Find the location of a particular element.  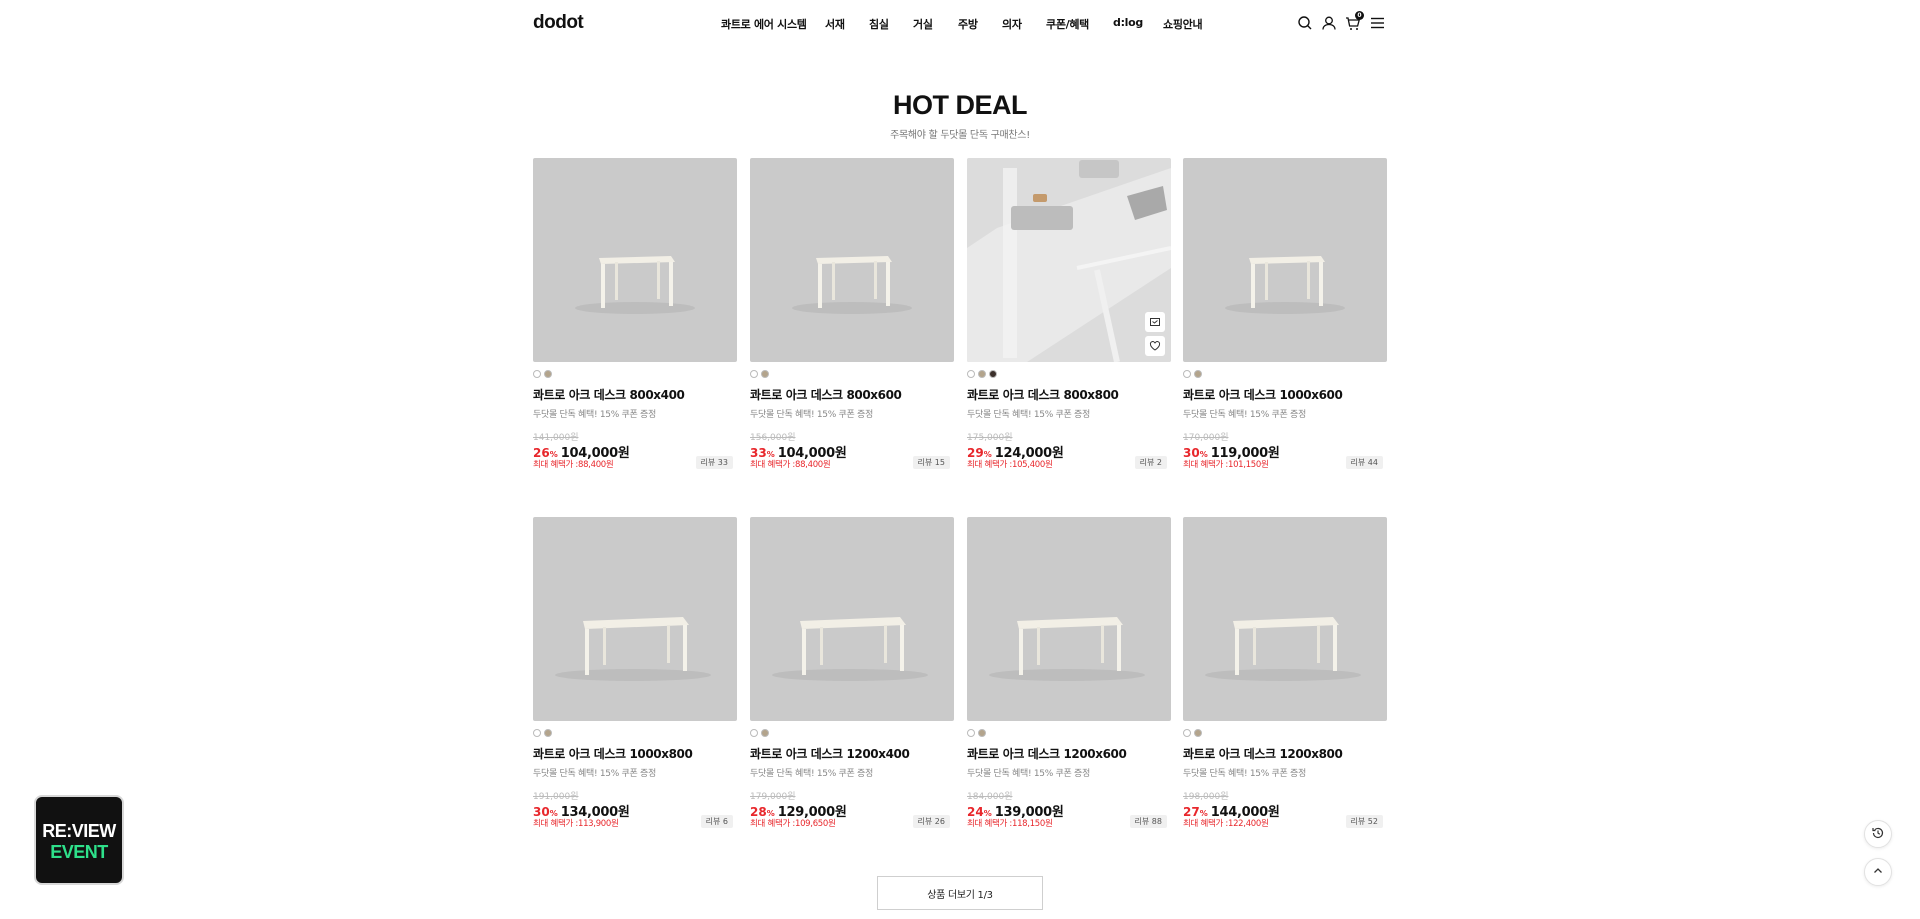

review-event-line1: RE:VIEW is located at coordinates (79, 831).